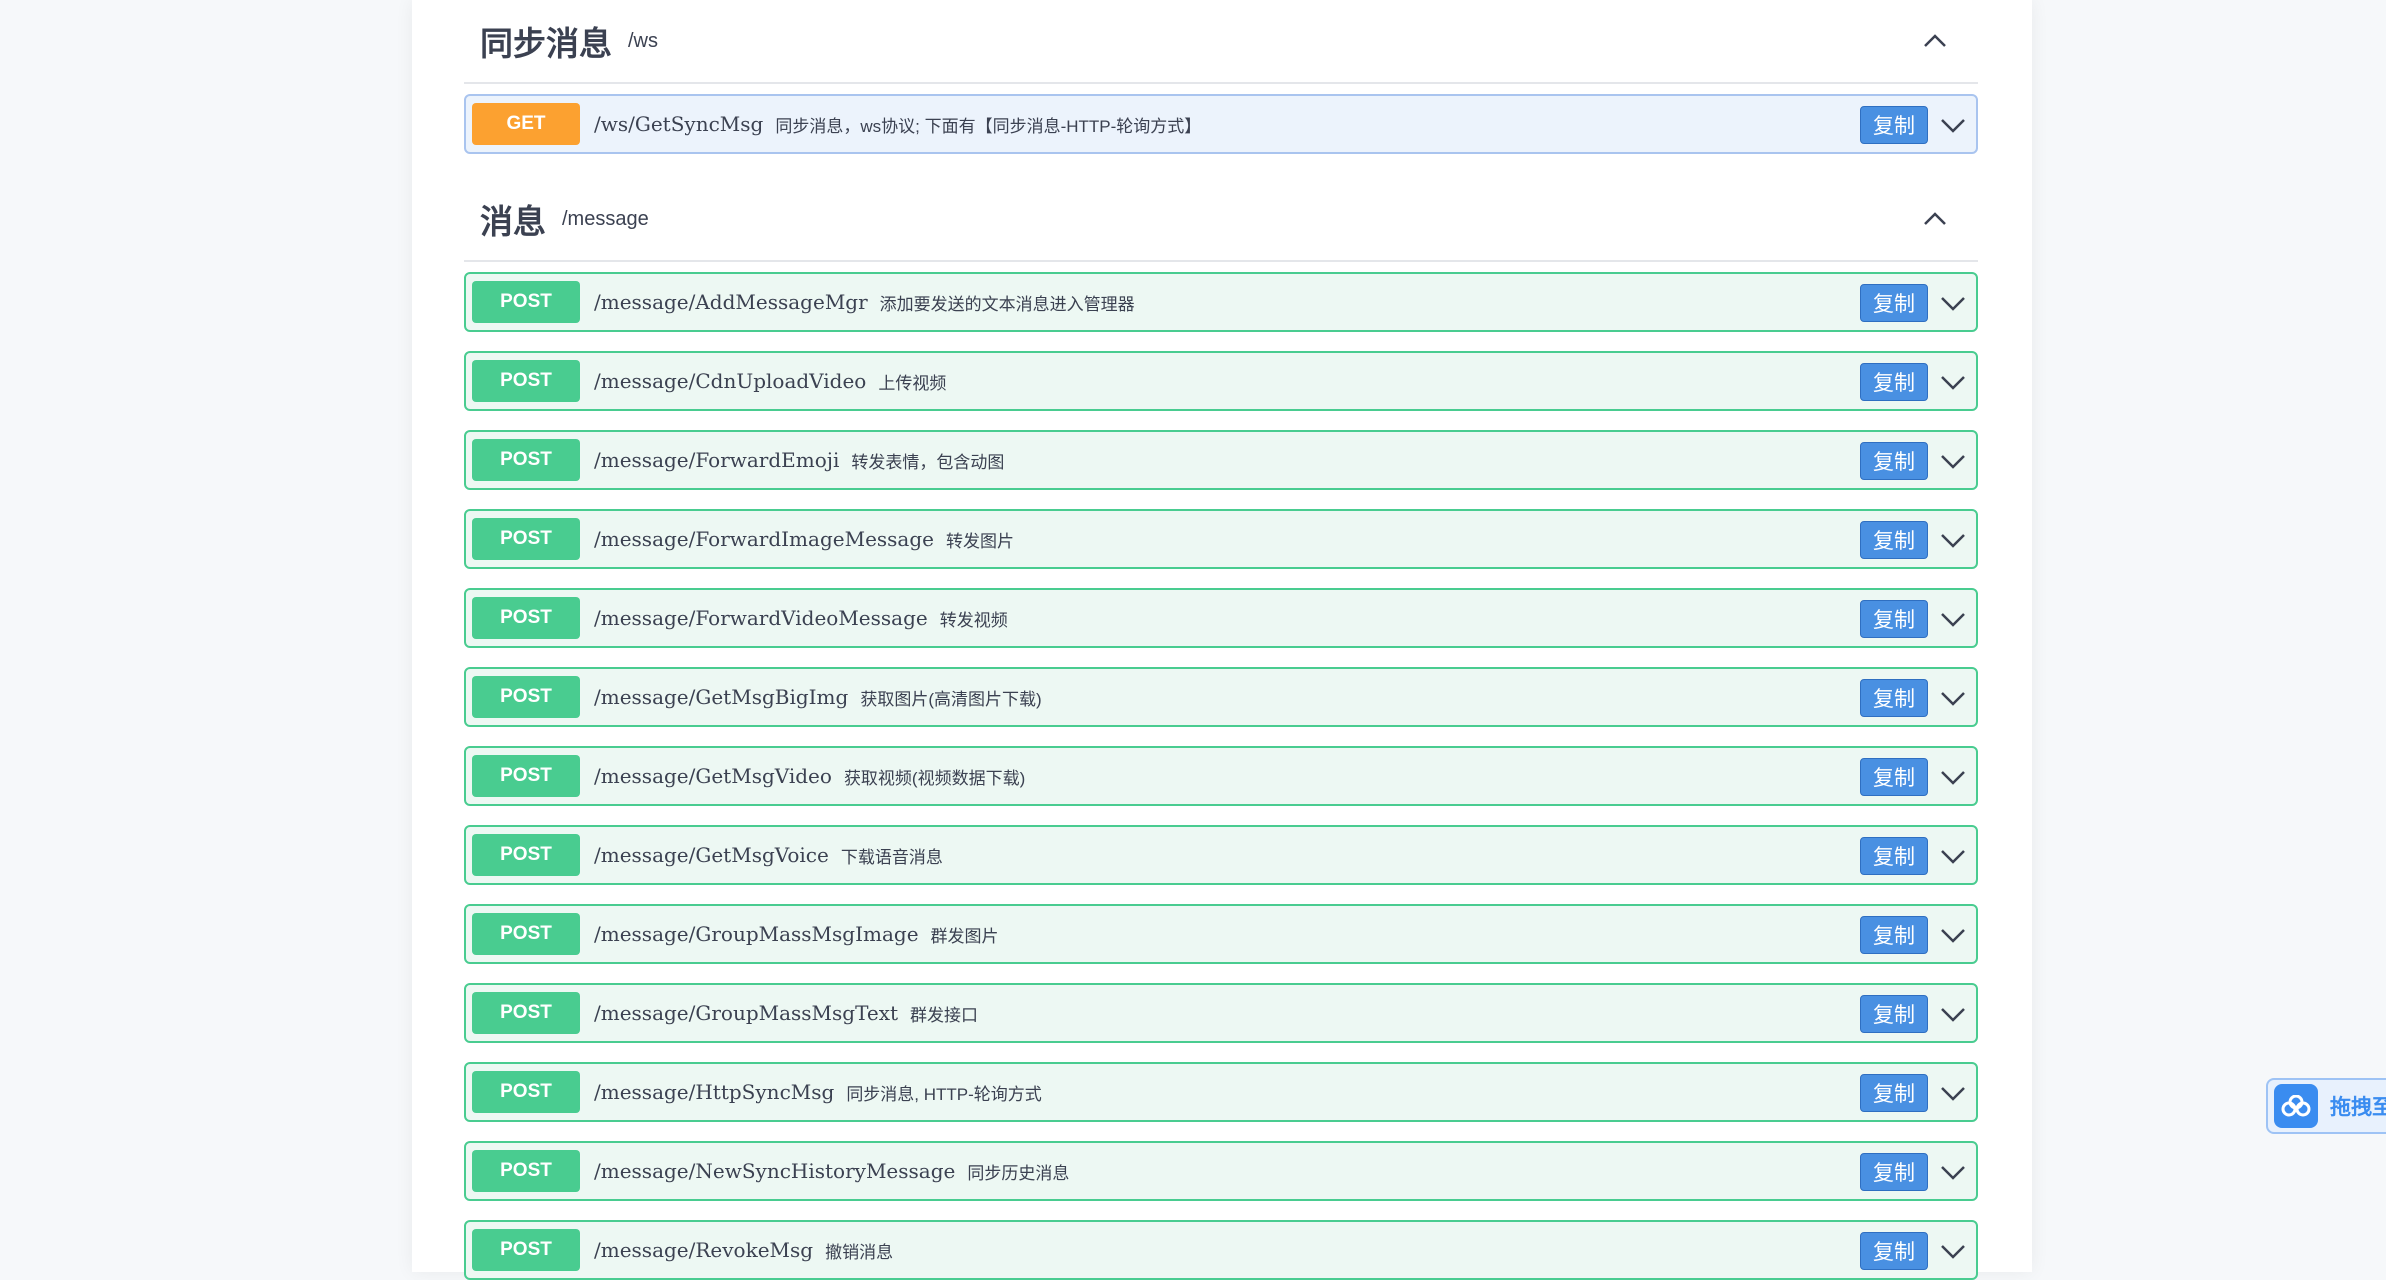 The height and width of the screenshot is (1280, 2386). Describe the element at coordinates (546, 43) in the screenshot. I see `section-title: 同步消息` at that location.